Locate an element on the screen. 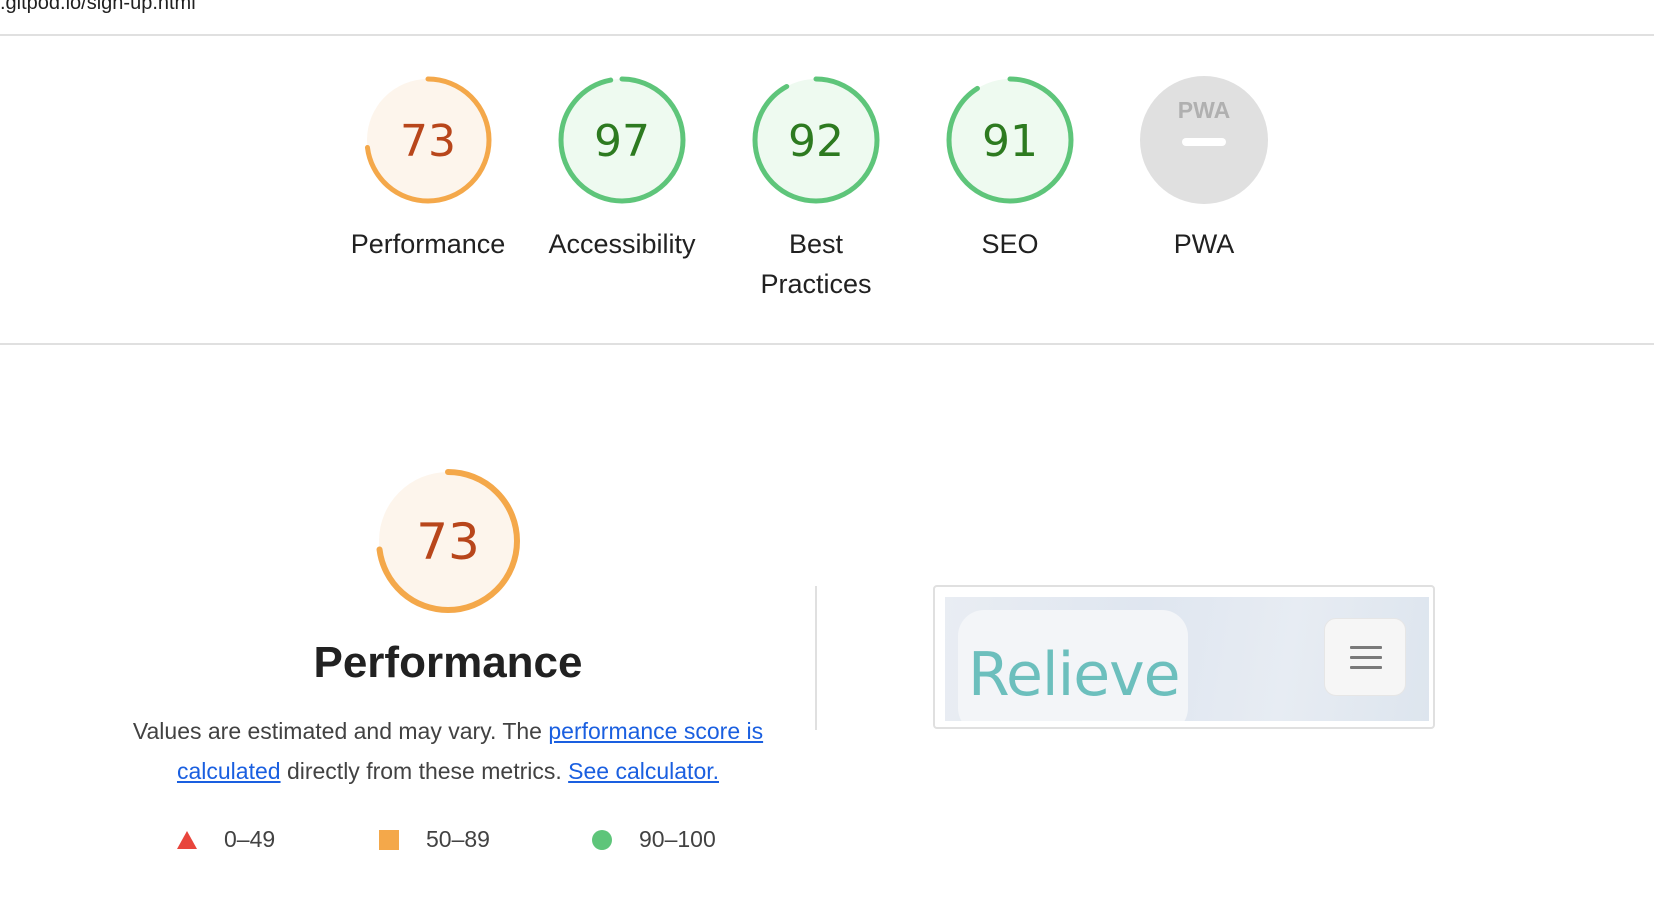  fail-triangle-icon is located at coordinates (187, 839).